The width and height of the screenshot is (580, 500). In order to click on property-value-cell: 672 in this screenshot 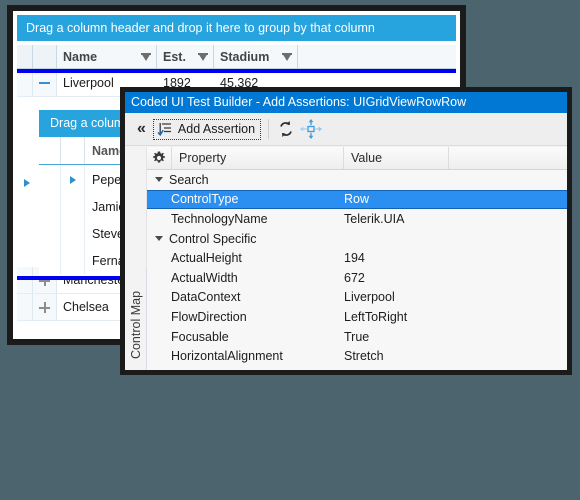, I will do `click(354, 277)`.